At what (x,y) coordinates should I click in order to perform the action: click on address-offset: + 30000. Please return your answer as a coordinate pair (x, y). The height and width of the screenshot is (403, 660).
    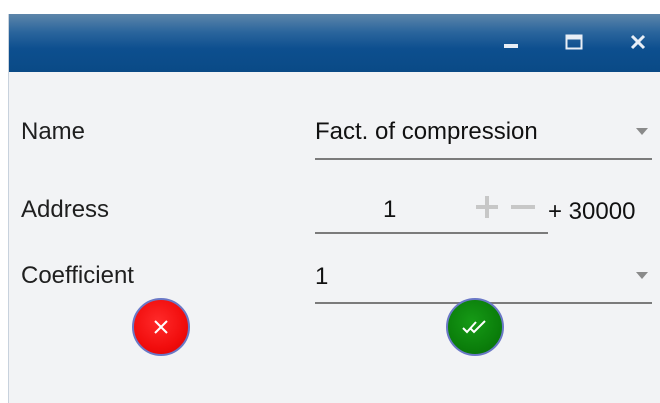
    Looking at the image, I should click on (592, 211).